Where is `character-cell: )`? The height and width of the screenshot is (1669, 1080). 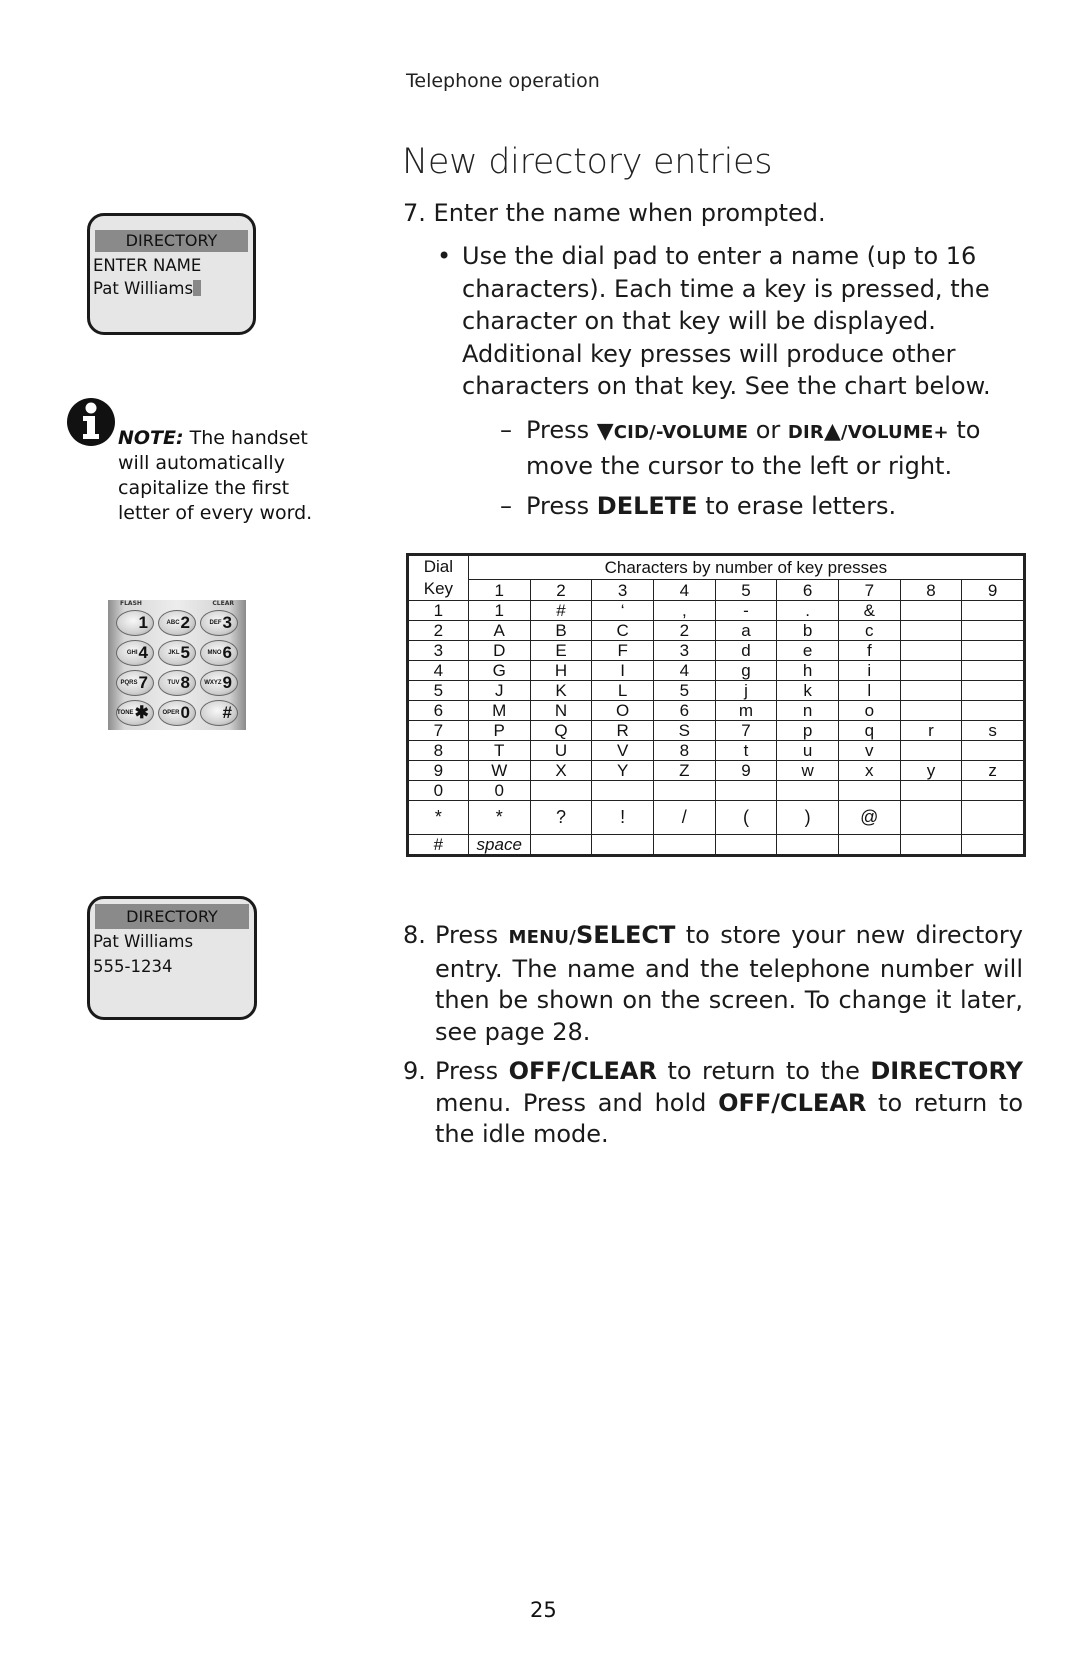 character-cell: ) is located at coordinates (807, 817).